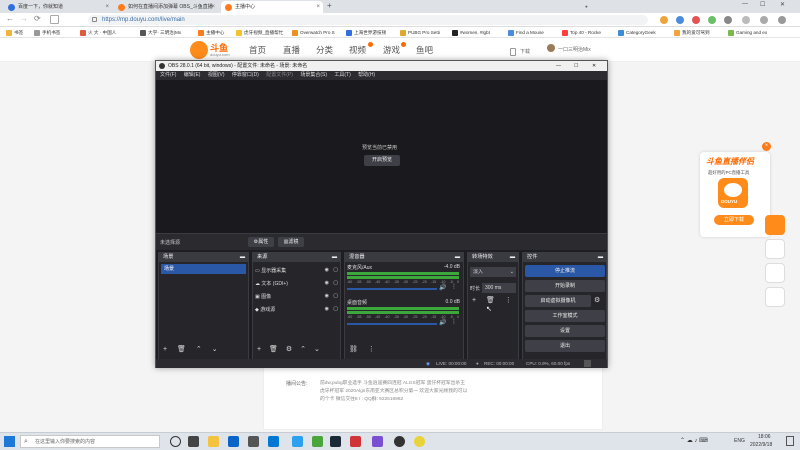  Describe the element at coordinates (746, 20) in the screenshot. I see `menu-icon` at that location.